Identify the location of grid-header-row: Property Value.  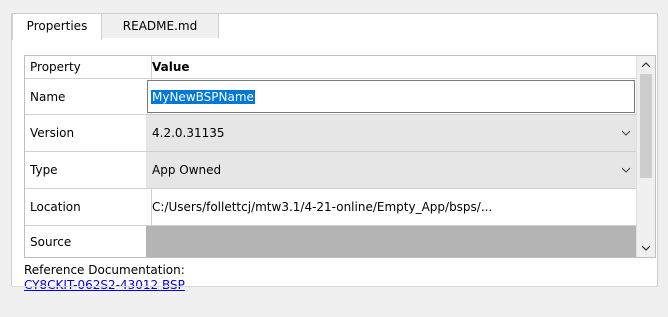
(330, 67).